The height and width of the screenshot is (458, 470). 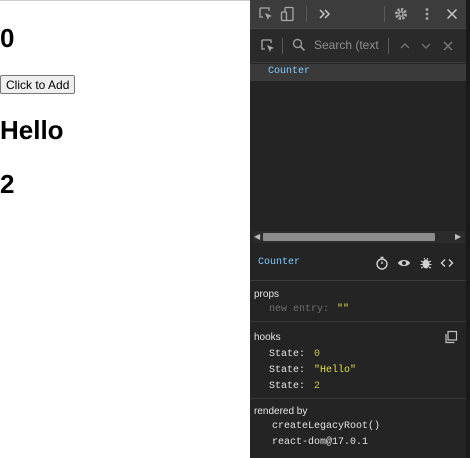 What do you see at coordinates (267, 294) in the screenshot?
I see `props-title: props` at bounding box center [267, 294].